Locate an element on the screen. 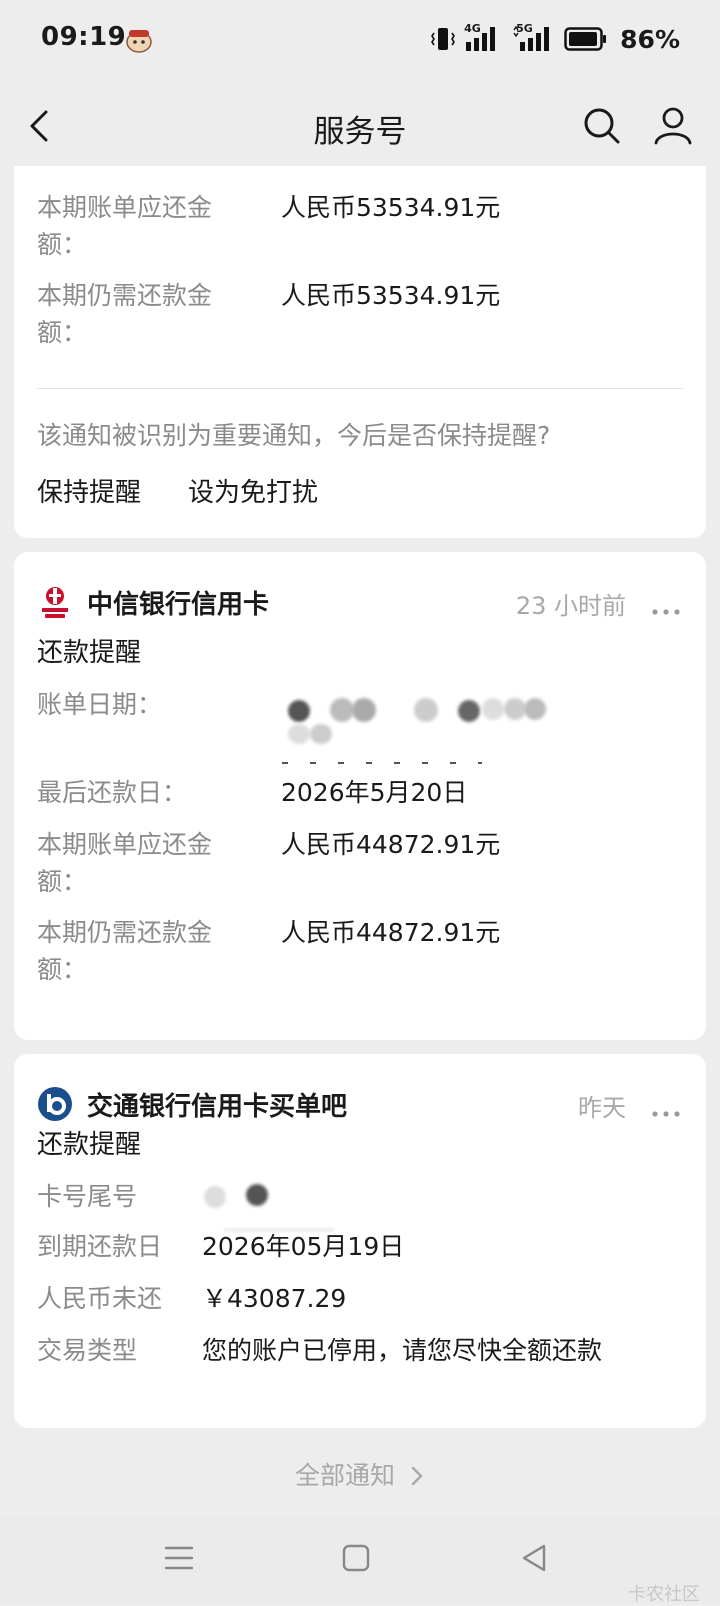 This screenshot has width=720, height=1606. remaining-due-value: 人民币44872.91元 is located at coordinates (391, 932).